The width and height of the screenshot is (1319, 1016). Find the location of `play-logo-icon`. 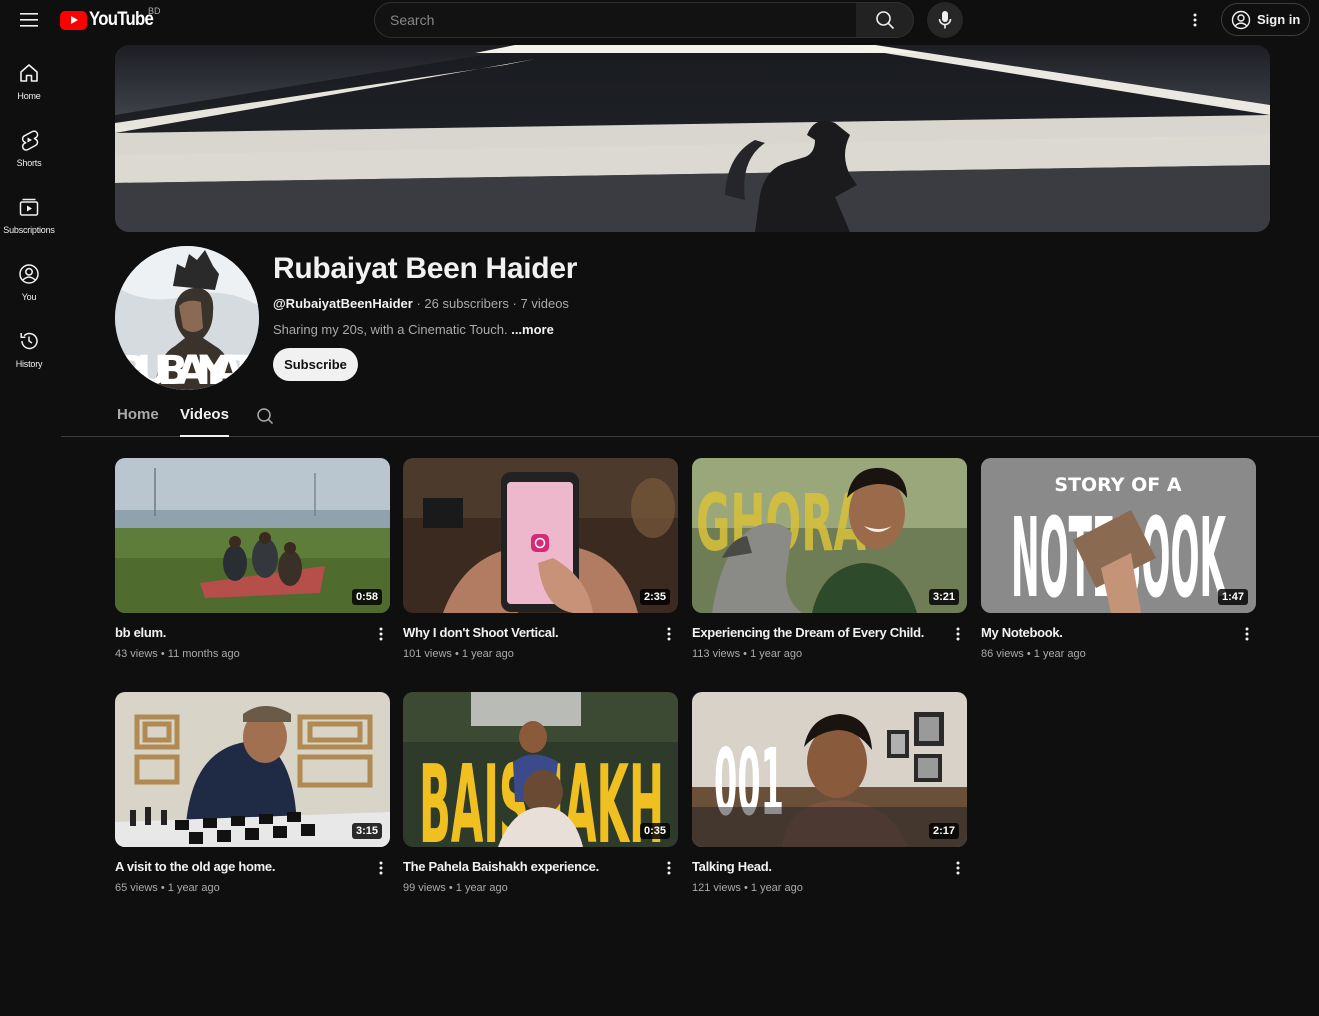

play-logo-icon is located at coordinates (73, 20).